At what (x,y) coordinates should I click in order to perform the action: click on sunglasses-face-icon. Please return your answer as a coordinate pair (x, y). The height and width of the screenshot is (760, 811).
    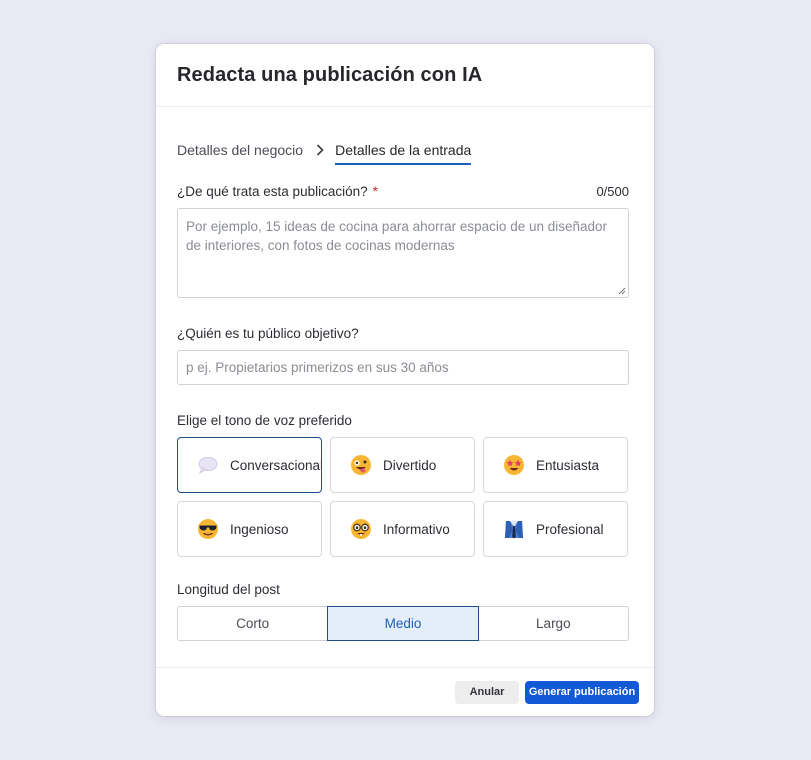
    Looking at the image, I should click on (208, 529).